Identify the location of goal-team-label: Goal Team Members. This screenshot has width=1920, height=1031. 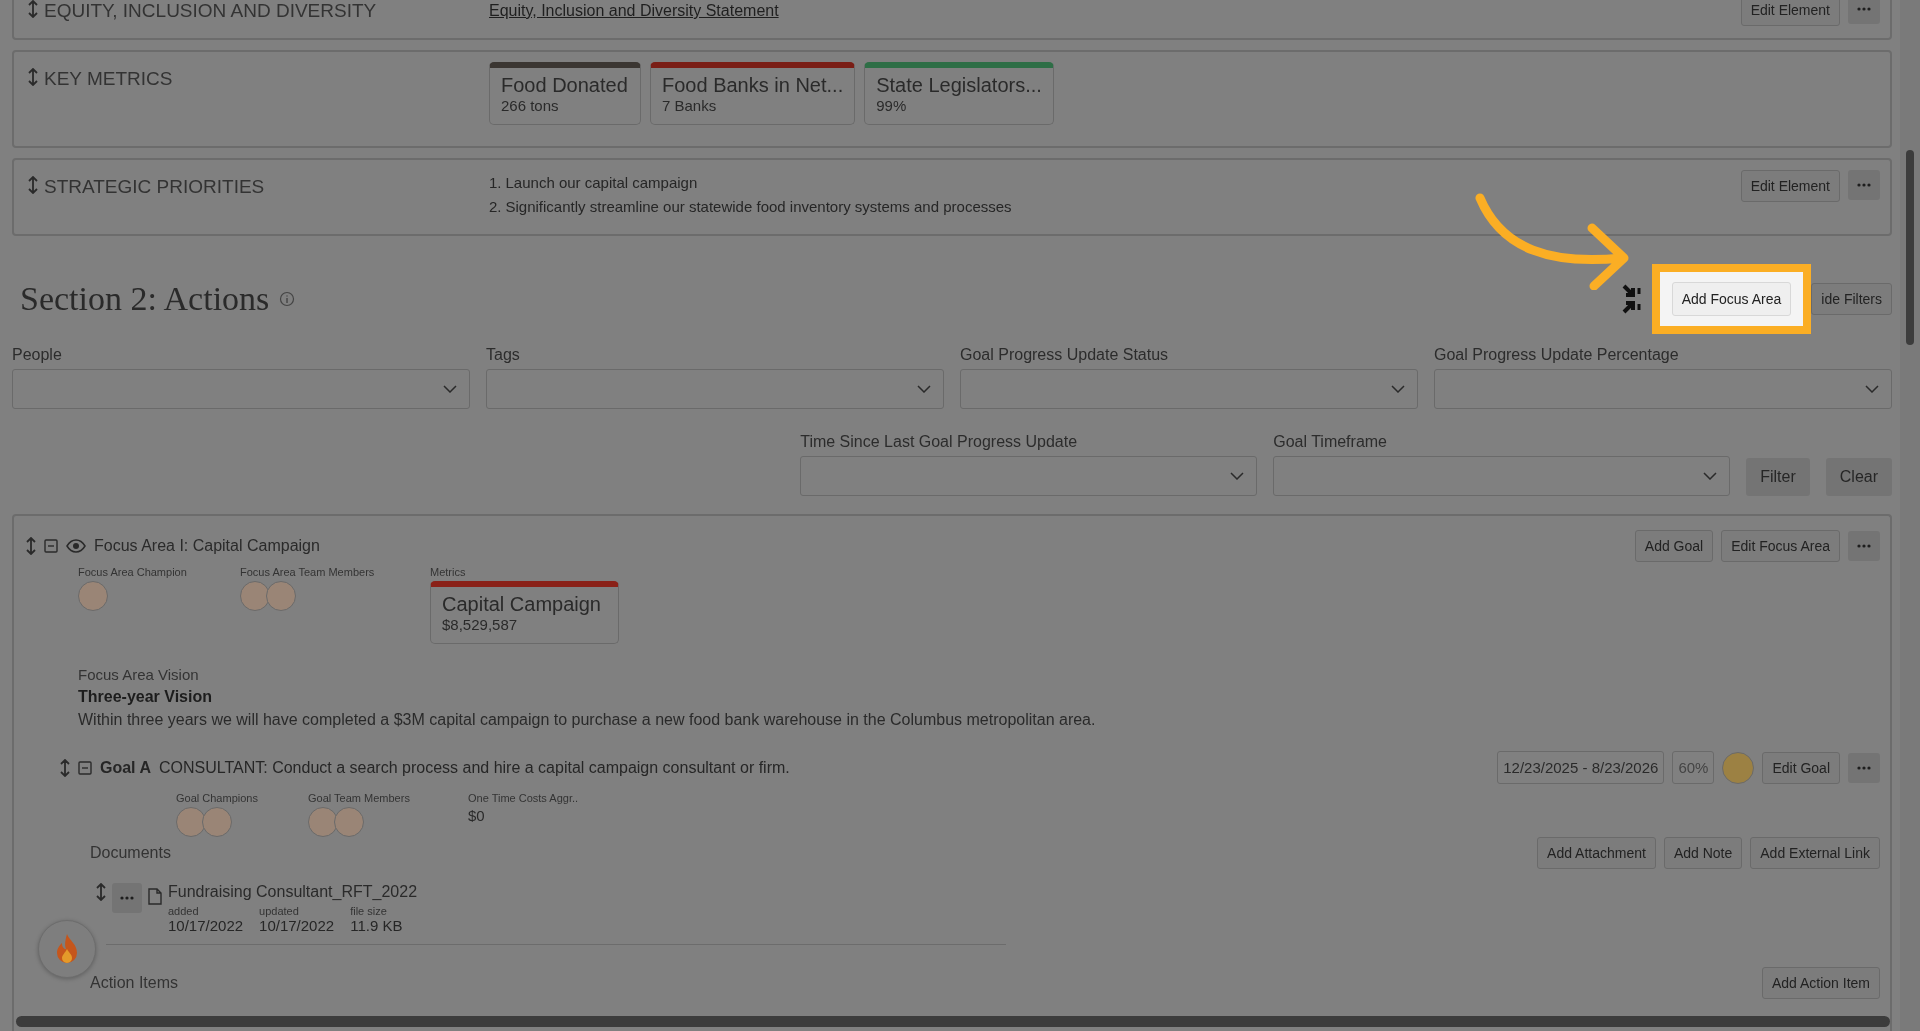
(359, 798).